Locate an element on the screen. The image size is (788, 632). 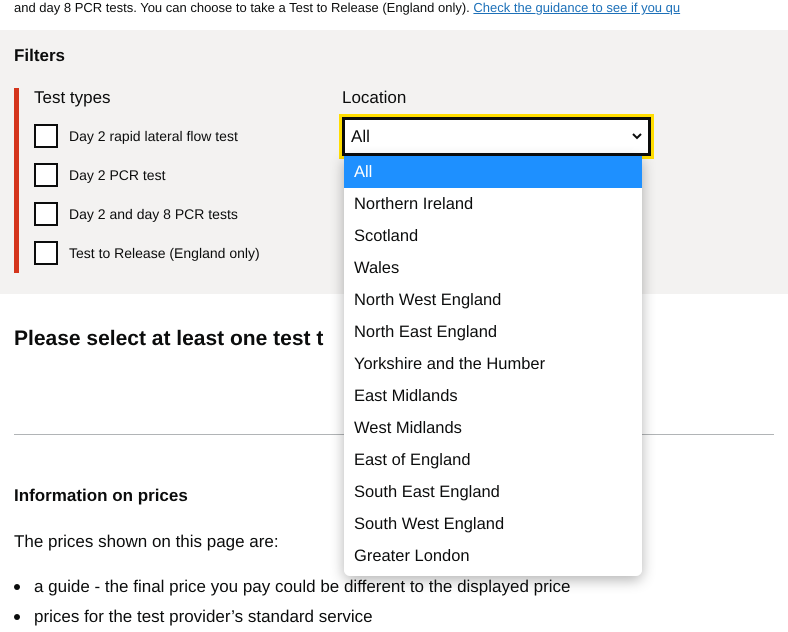
dropdown-option: South West England is located at coordinates (493, 524).